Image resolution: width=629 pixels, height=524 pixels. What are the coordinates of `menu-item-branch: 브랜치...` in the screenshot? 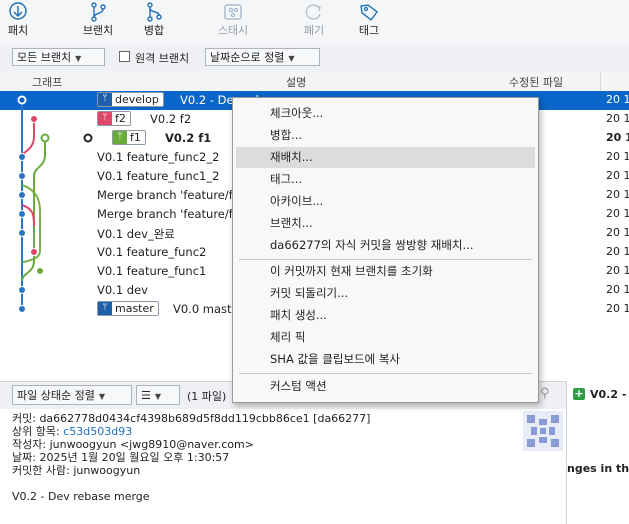 It's located at (385, 223).